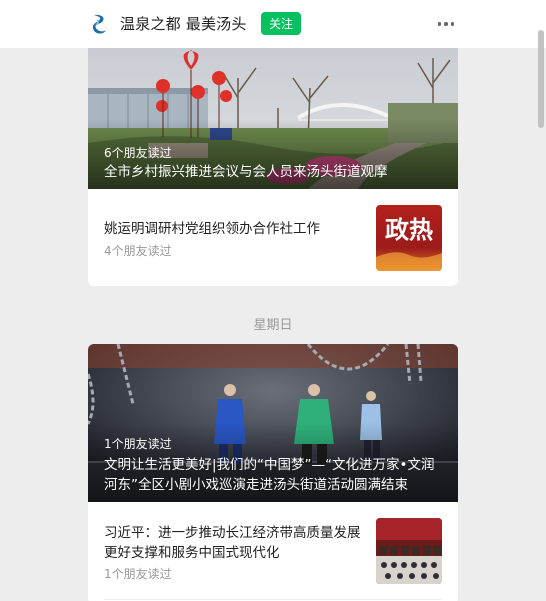  I want to click on list-item-title: 习近平：进一步推动长江经济带高质量发展 更好支撑和服务中国式现代化, so click(232, 543).